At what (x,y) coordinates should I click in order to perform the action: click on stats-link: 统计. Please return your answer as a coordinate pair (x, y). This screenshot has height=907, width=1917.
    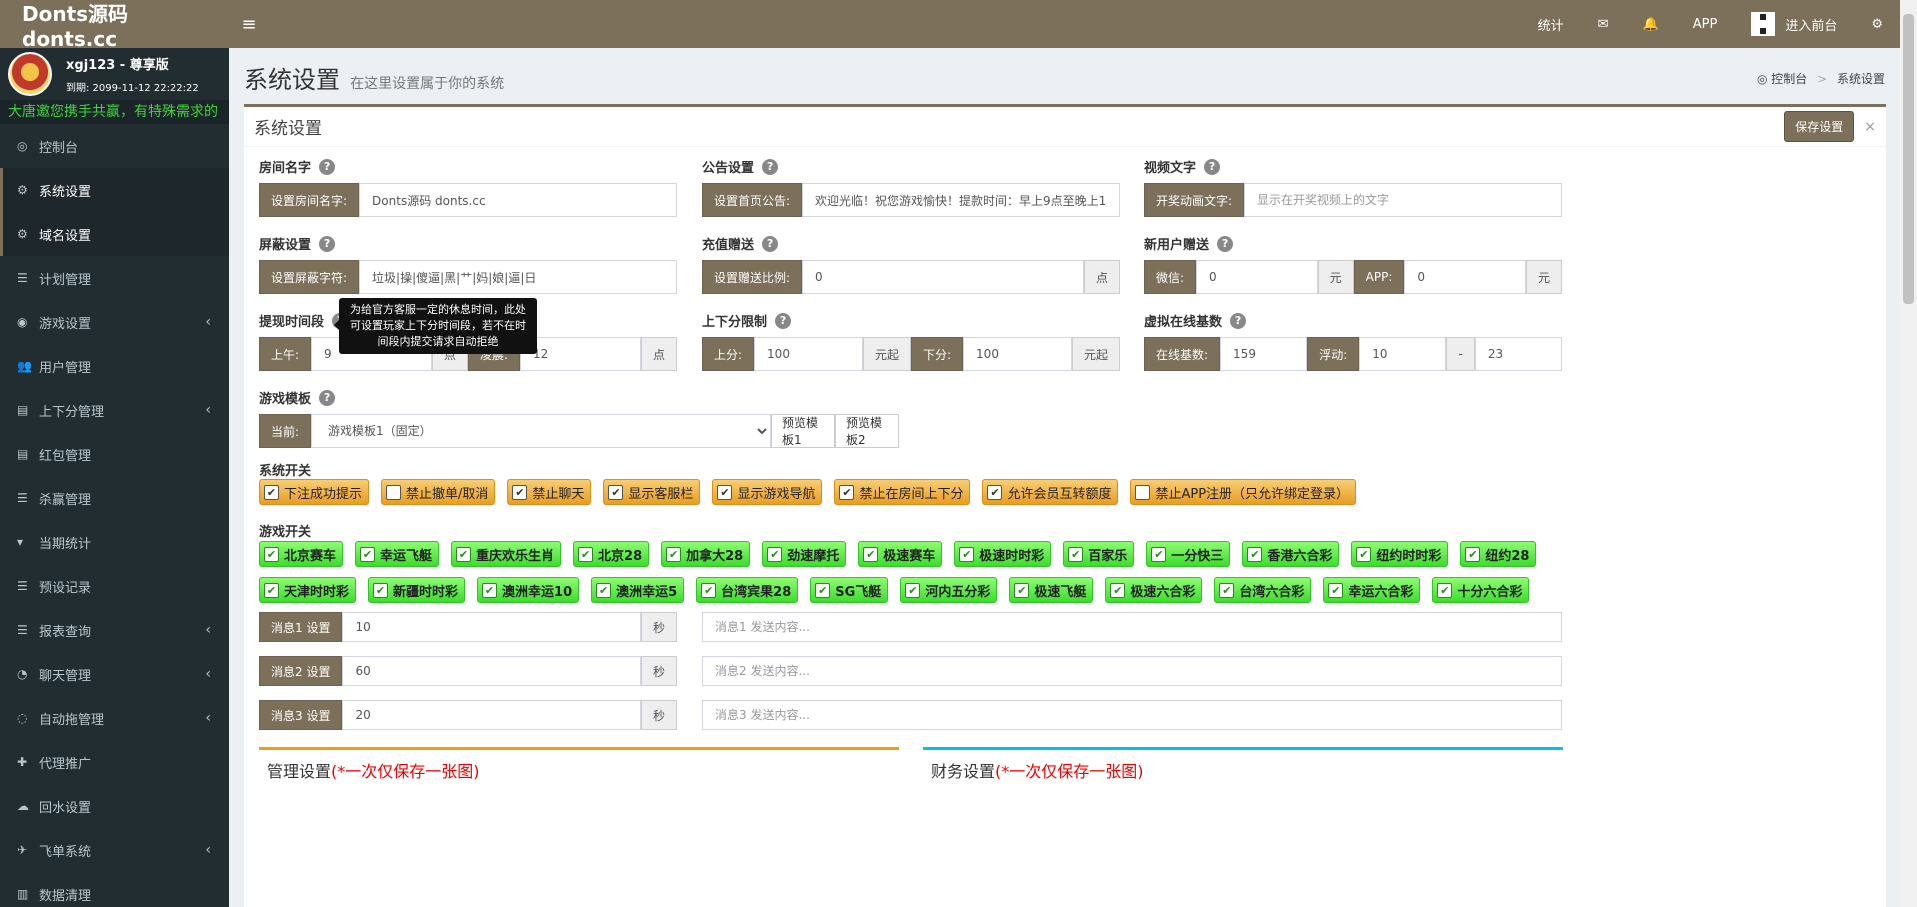
    Looking at the image, I should click on (1551, 24).